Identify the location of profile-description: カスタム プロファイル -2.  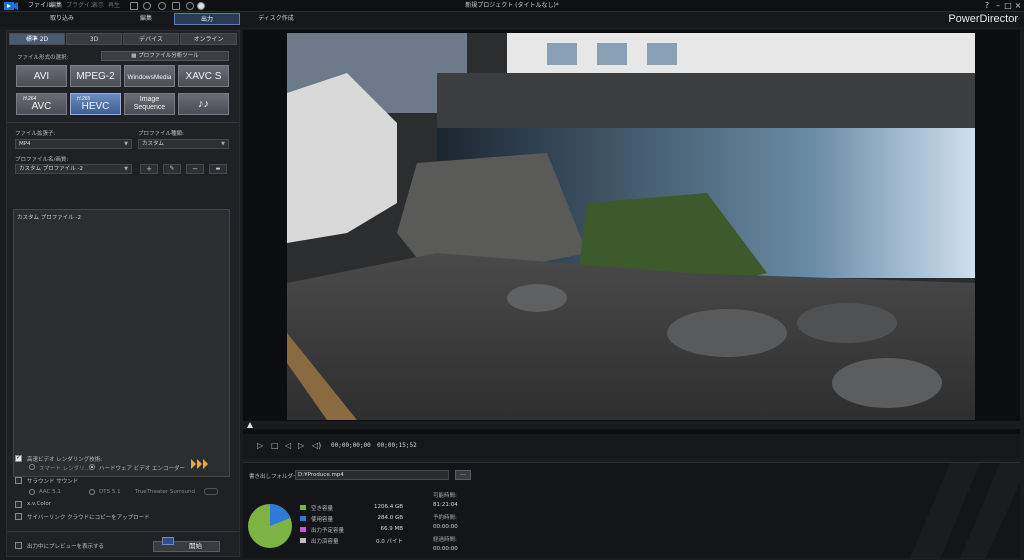
(49, 218).